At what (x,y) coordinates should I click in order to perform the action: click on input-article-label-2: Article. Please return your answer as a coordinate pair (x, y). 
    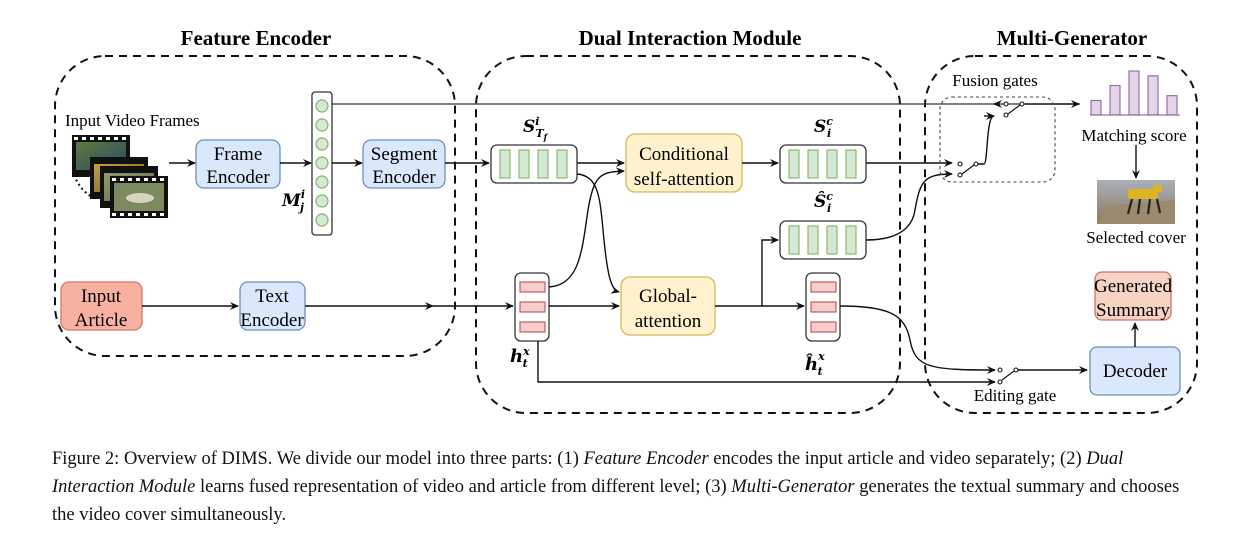
    Looking at the image, I should click on (101, 320).